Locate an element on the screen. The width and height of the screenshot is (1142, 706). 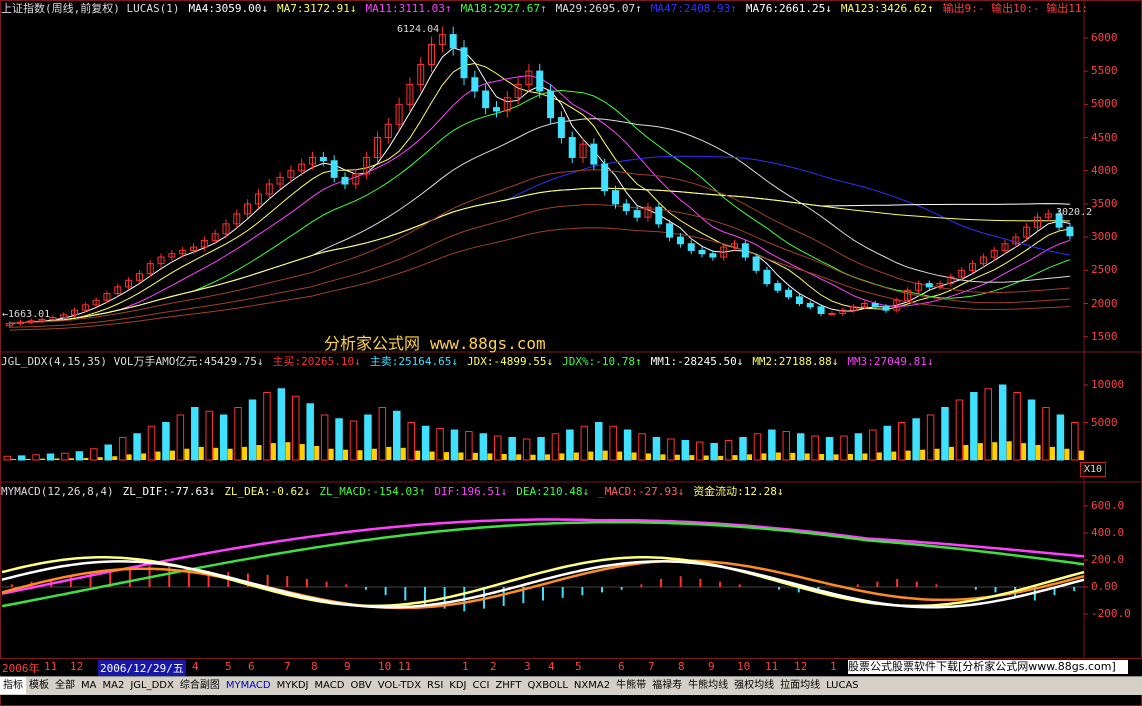
tab-rsi: RSI is located at coordinates (435, 685).